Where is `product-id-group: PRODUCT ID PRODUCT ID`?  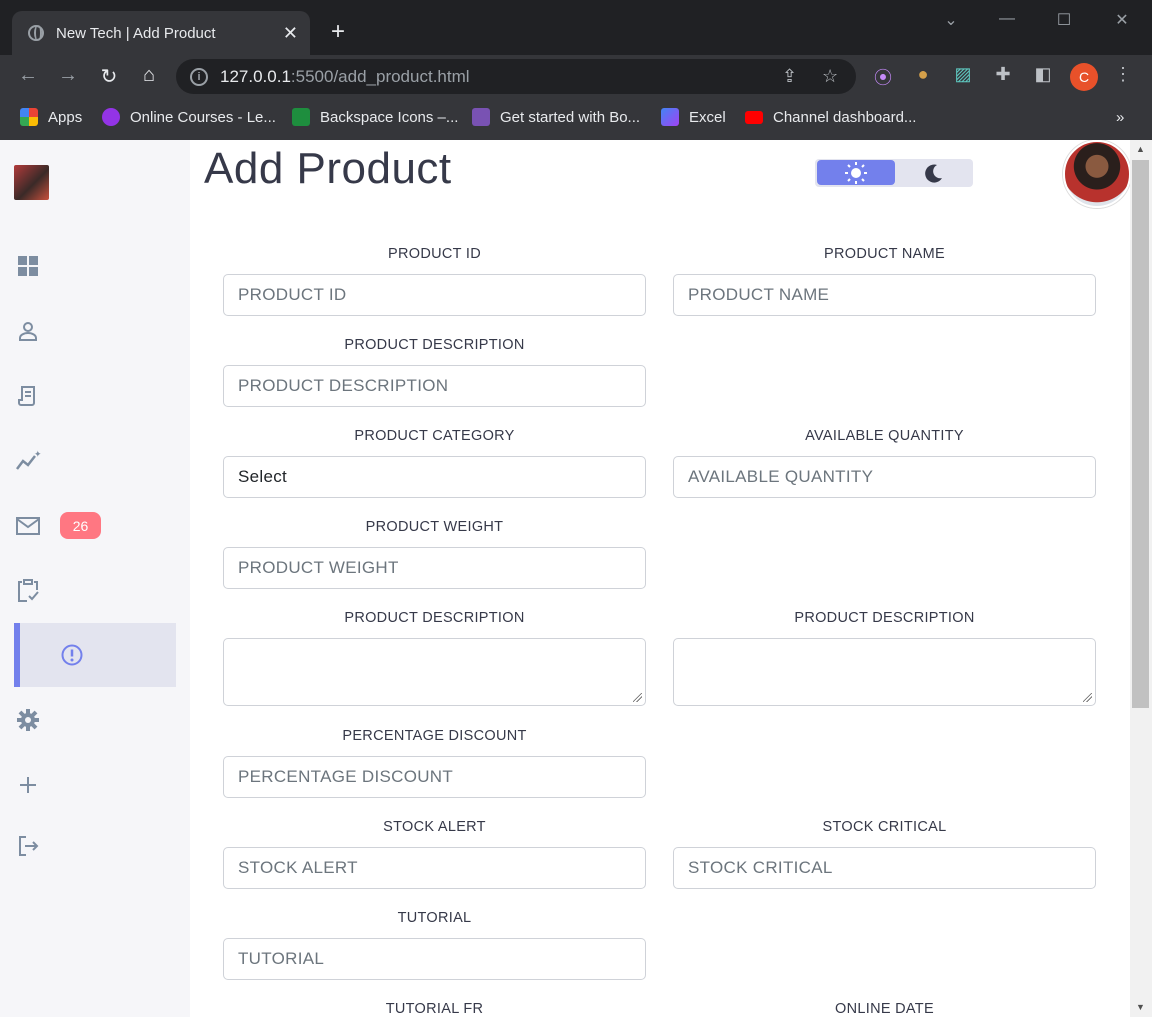
product-id-group: PRODUCT ID PRODUCT ID is located at coordinates (434, 280).